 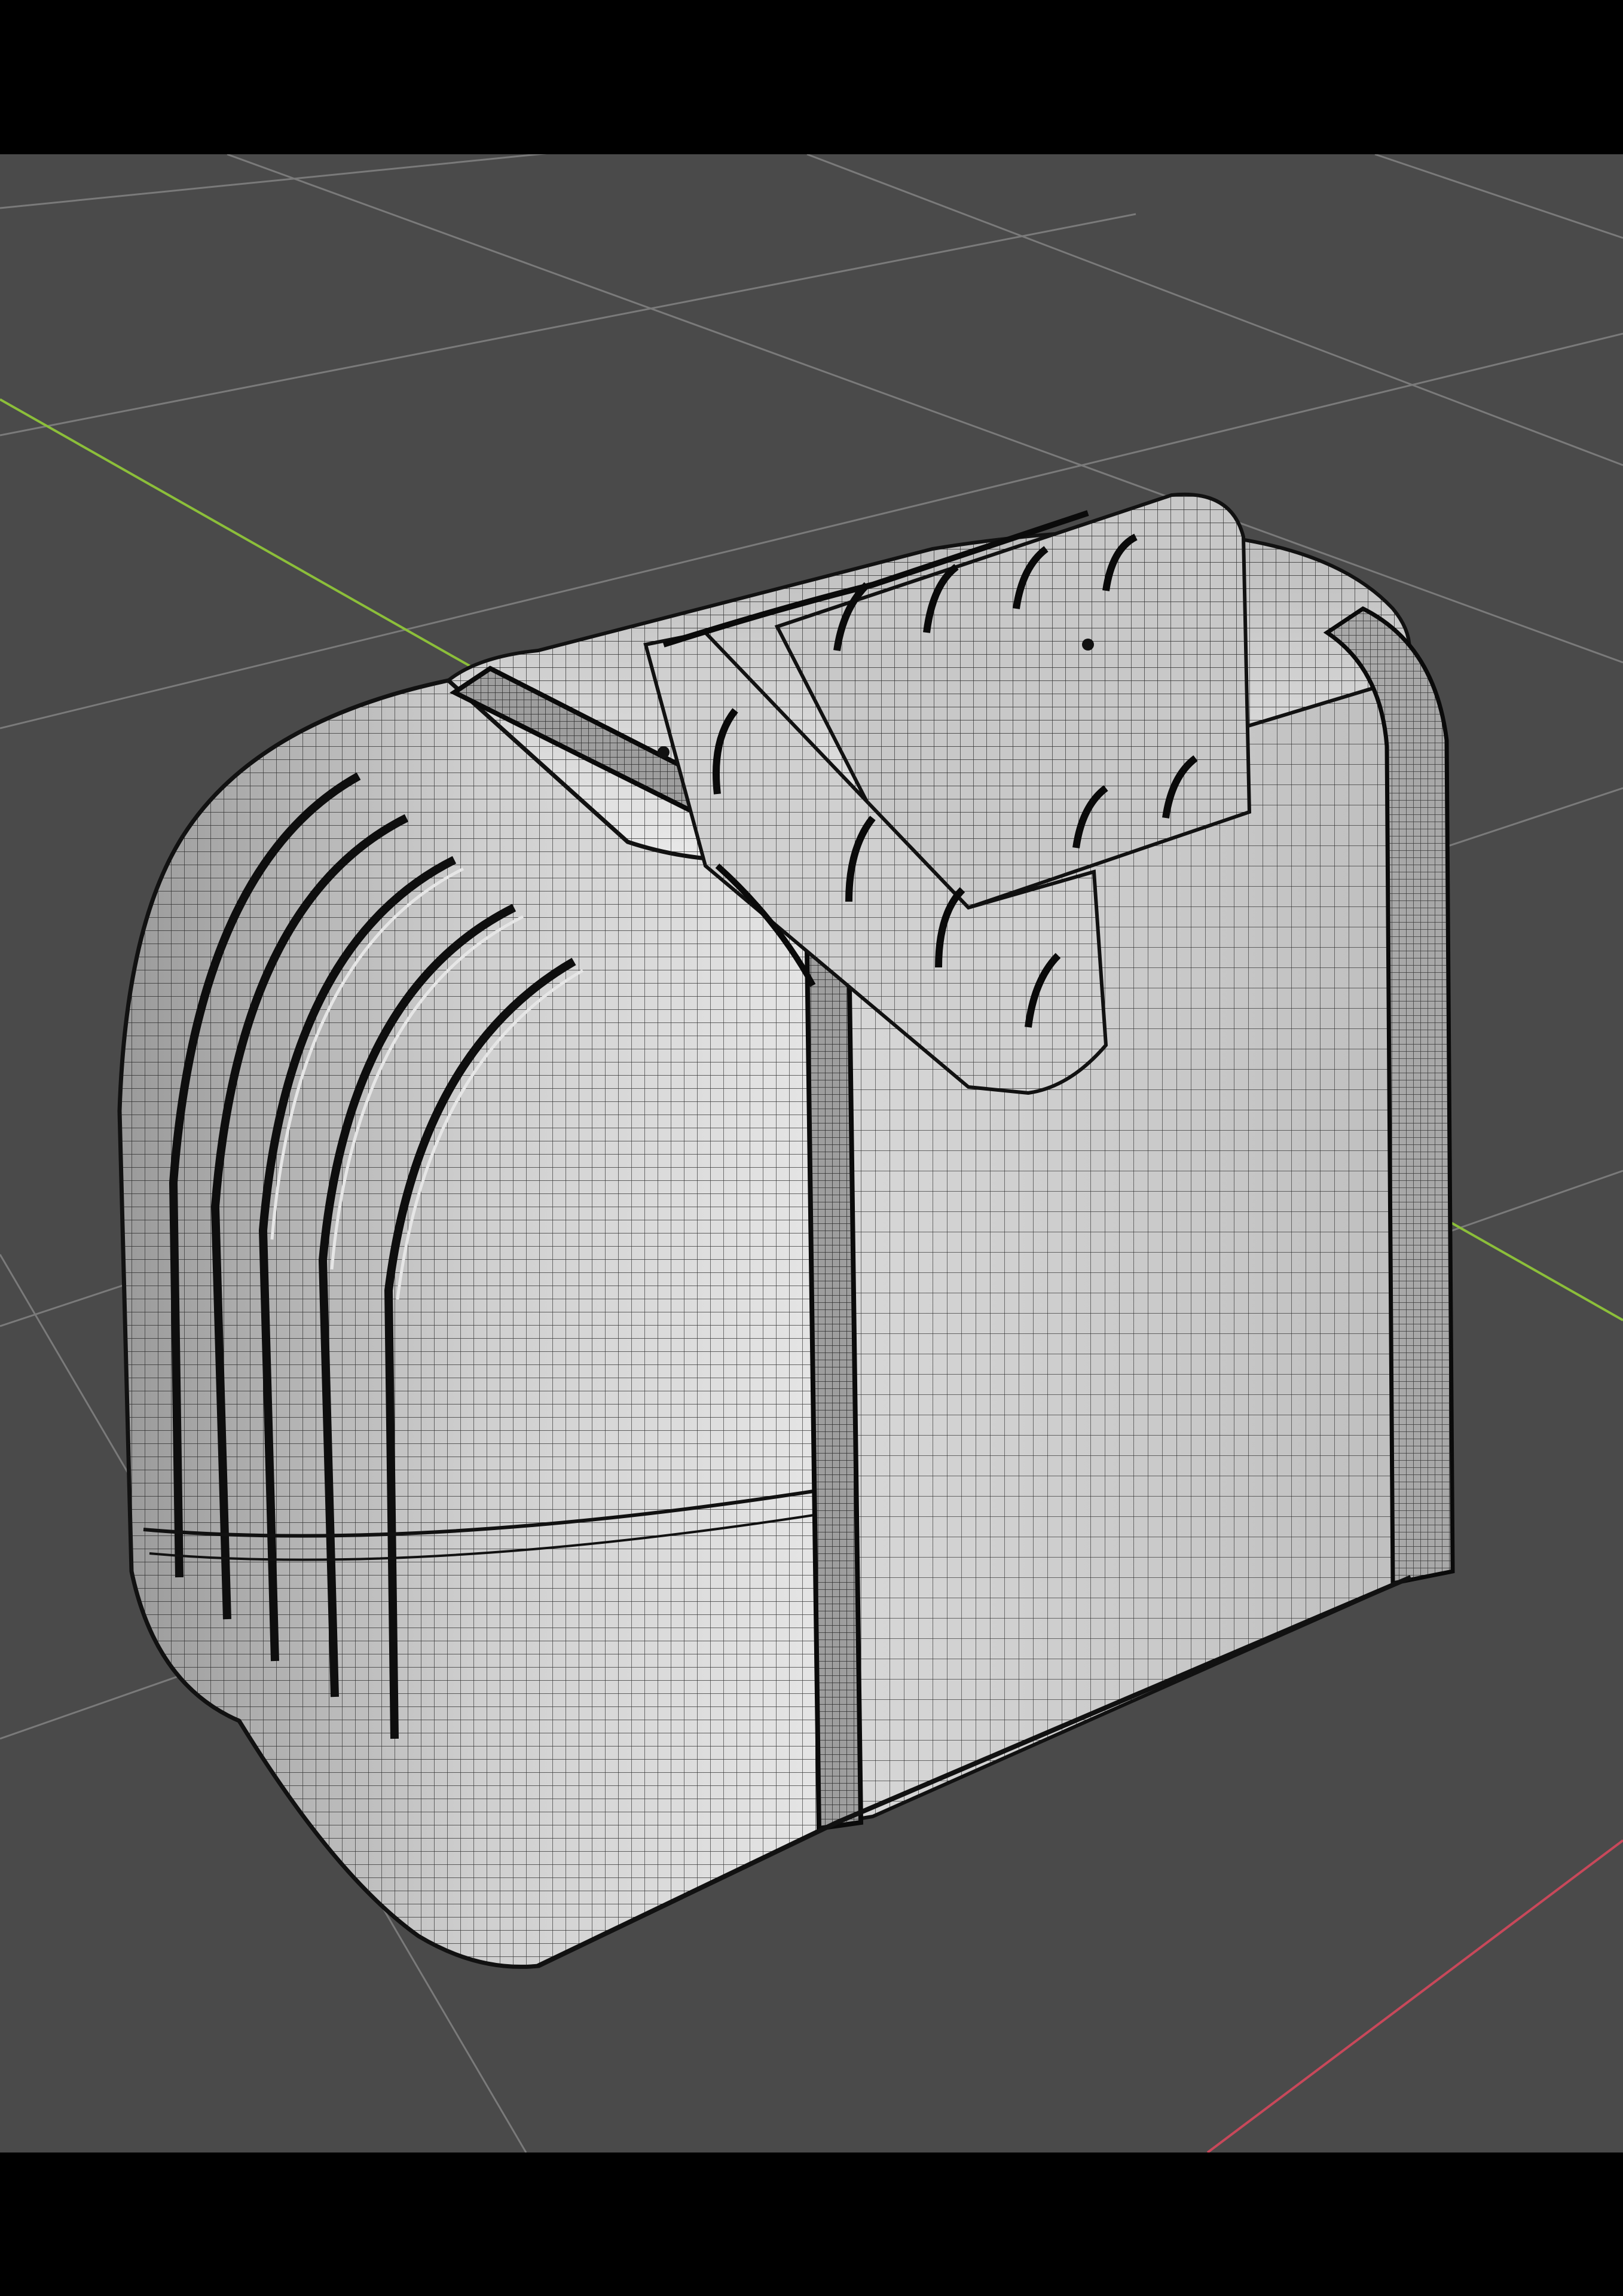 What do you see at coordinates (812, 77) in the screenshot?
I see `letterbox-top` at bounding box center [812, 77].